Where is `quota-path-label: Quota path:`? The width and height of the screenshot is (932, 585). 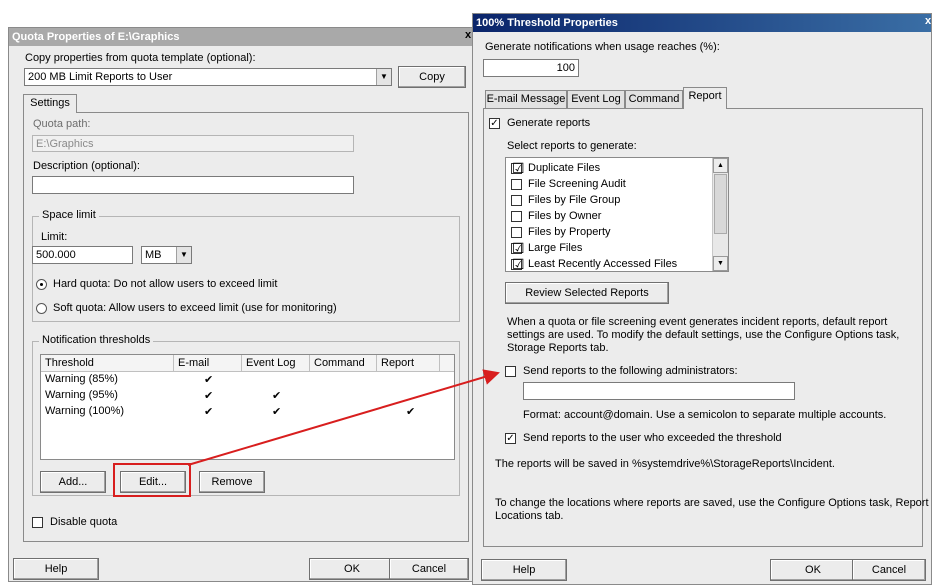 quota-path-label: Quota path: is located at coordinates (62, 124).